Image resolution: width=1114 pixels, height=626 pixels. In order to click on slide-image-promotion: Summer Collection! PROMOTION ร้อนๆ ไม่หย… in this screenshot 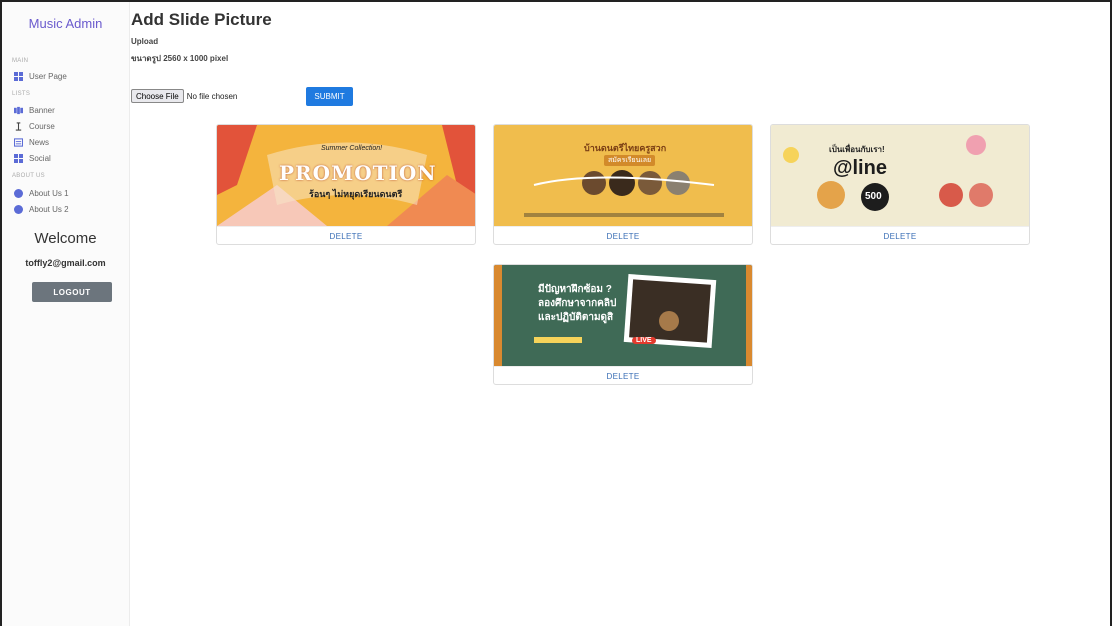, I will do `click(346, 175)`.